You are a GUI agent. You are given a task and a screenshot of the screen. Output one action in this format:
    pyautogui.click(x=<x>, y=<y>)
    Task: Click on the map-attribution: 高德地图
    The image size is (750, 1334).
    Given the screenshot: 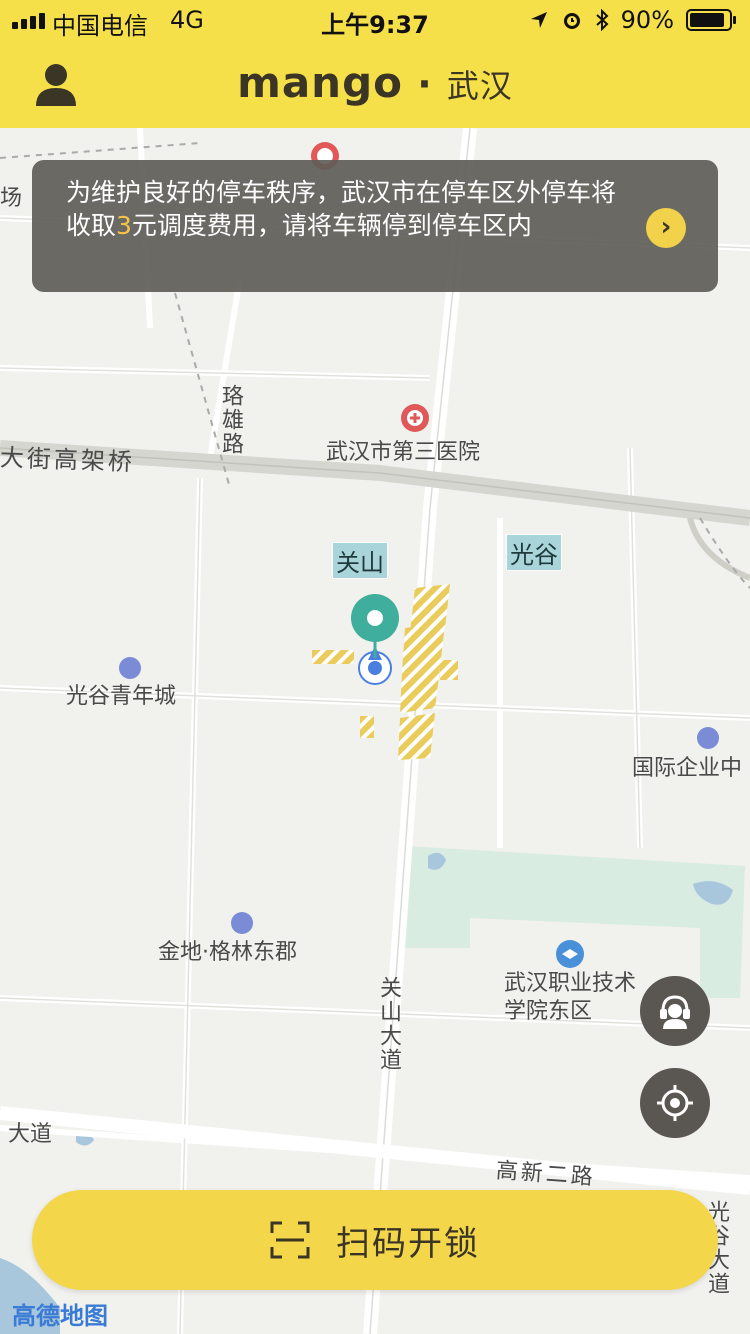 What is the action you would take?
    pyautogui.click(x=60, y=1316)
    